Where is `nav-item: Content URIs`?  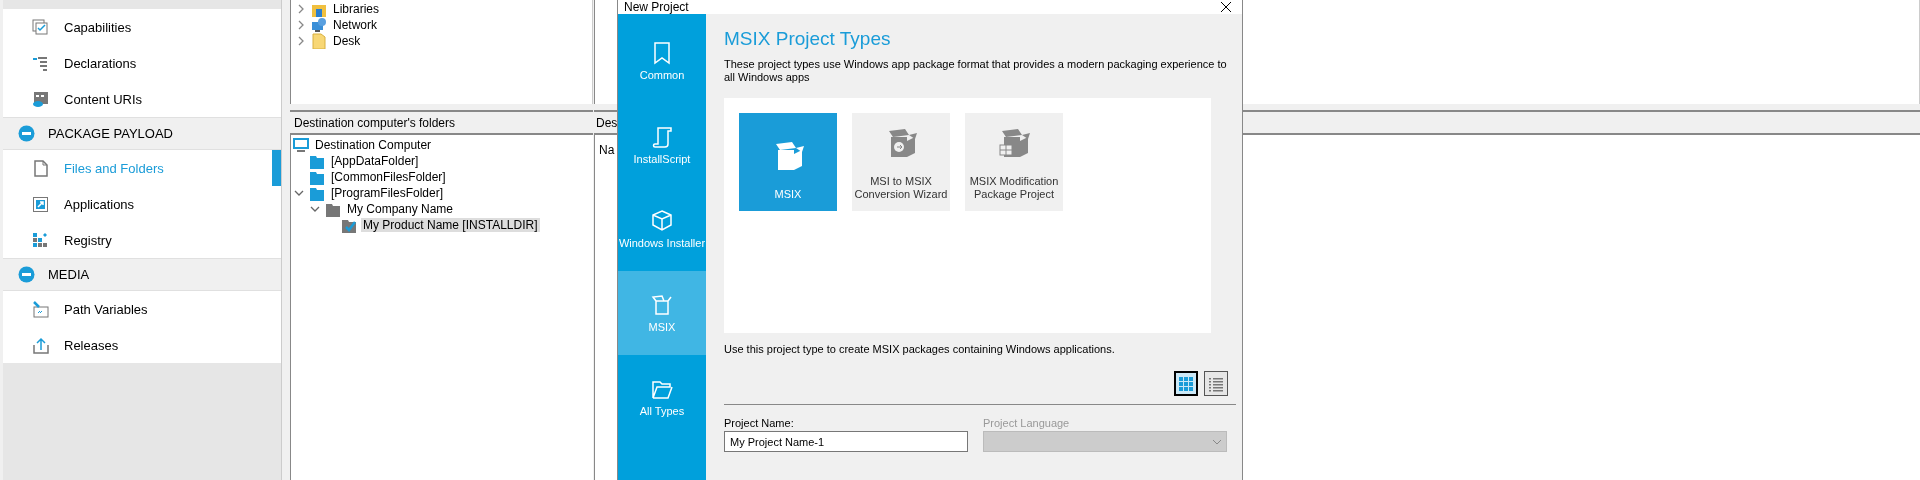
nav-item: Content URIs is located at coordinates (103, 99).